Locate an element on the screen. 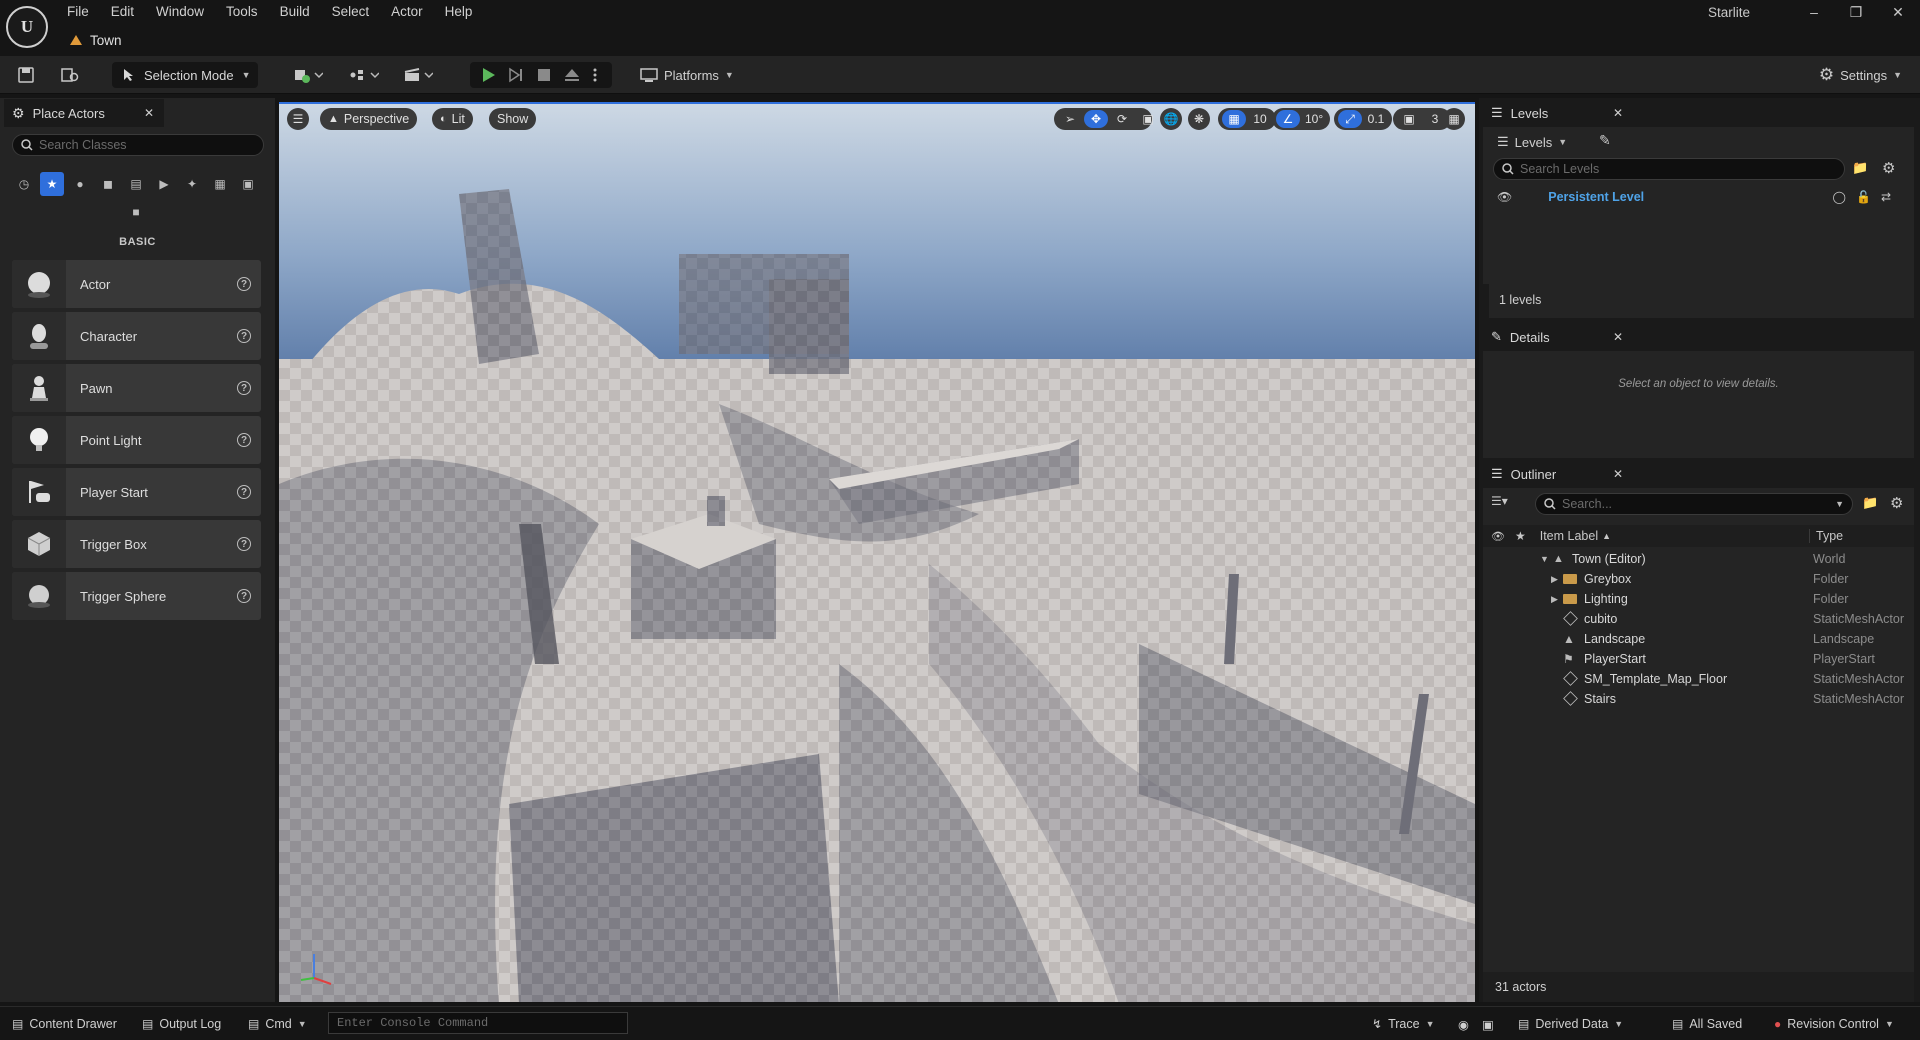 The width and height of the screenshot is (1920, 1040). platforms-dropdown: Platforms ▼ is located at coordinates (687, 75).